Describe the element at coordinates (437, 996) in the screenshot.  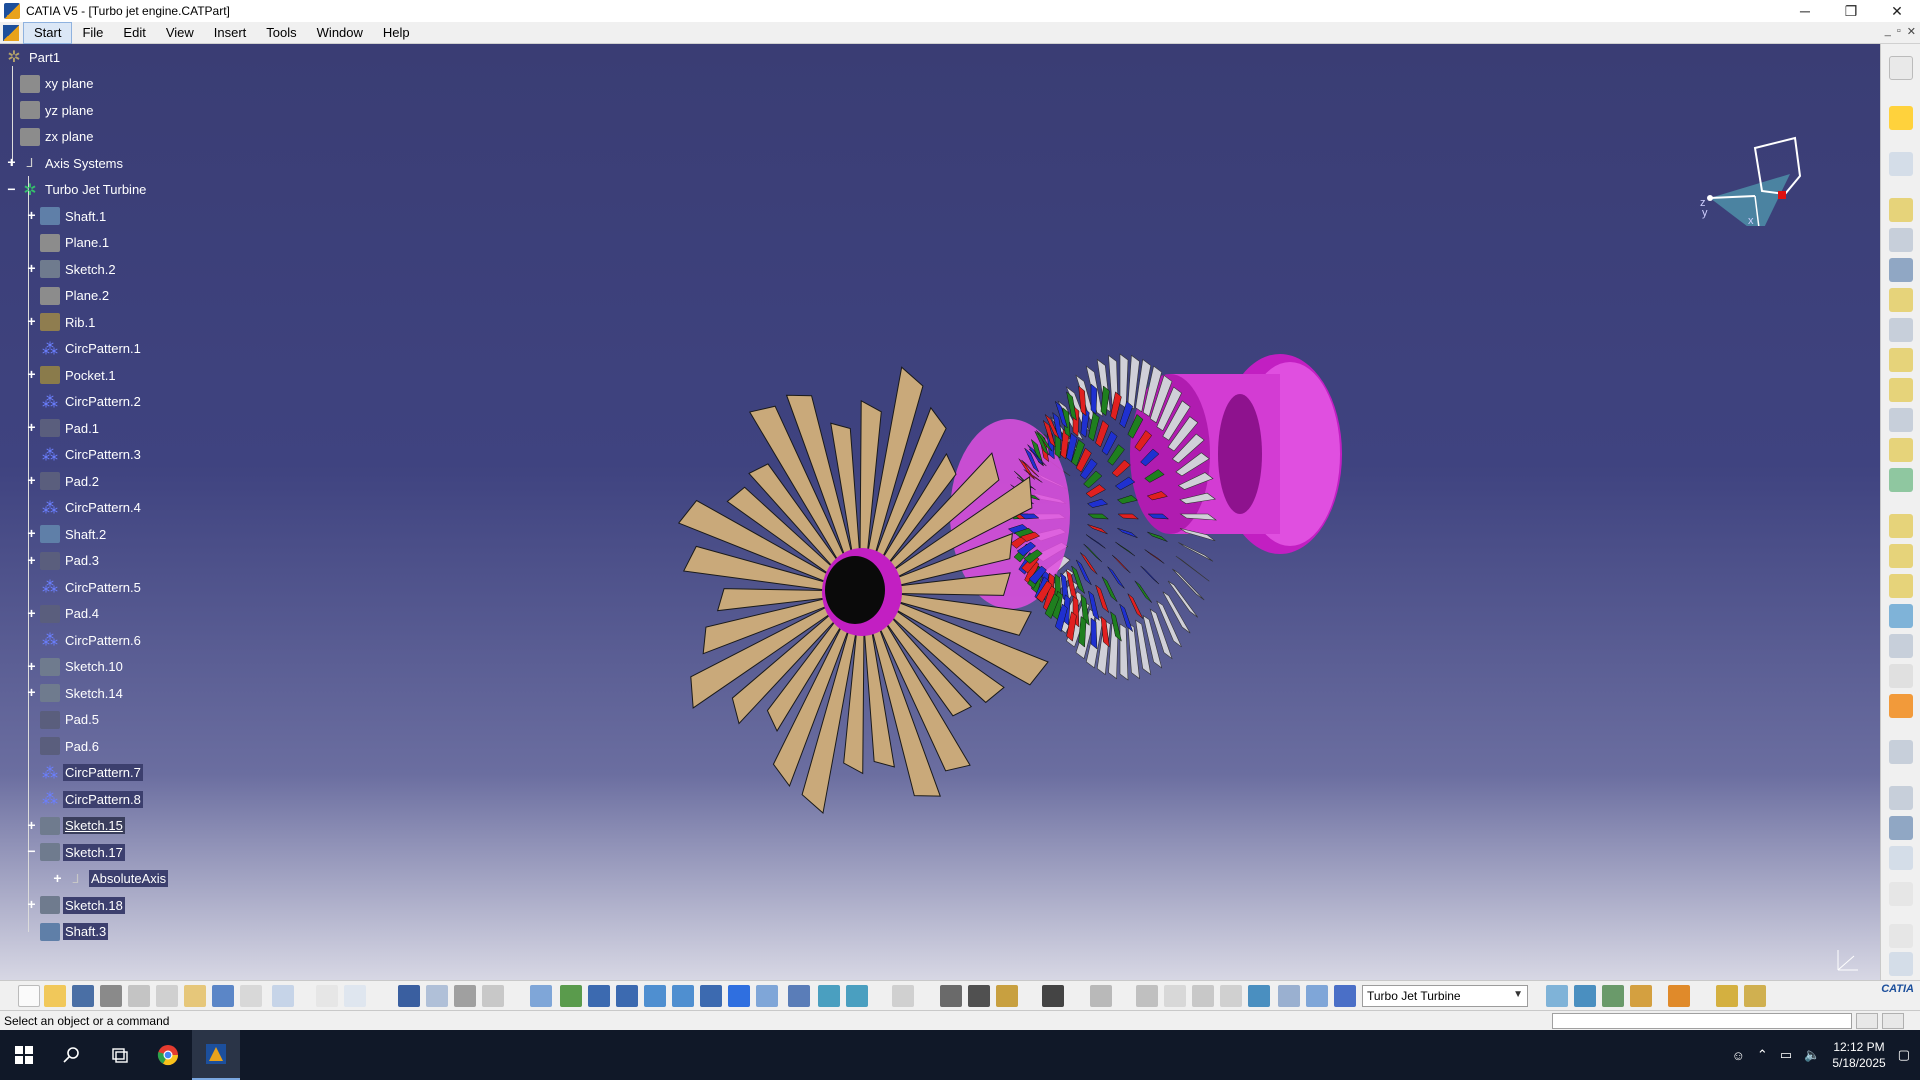
I see `knowledge-icon` at that location.